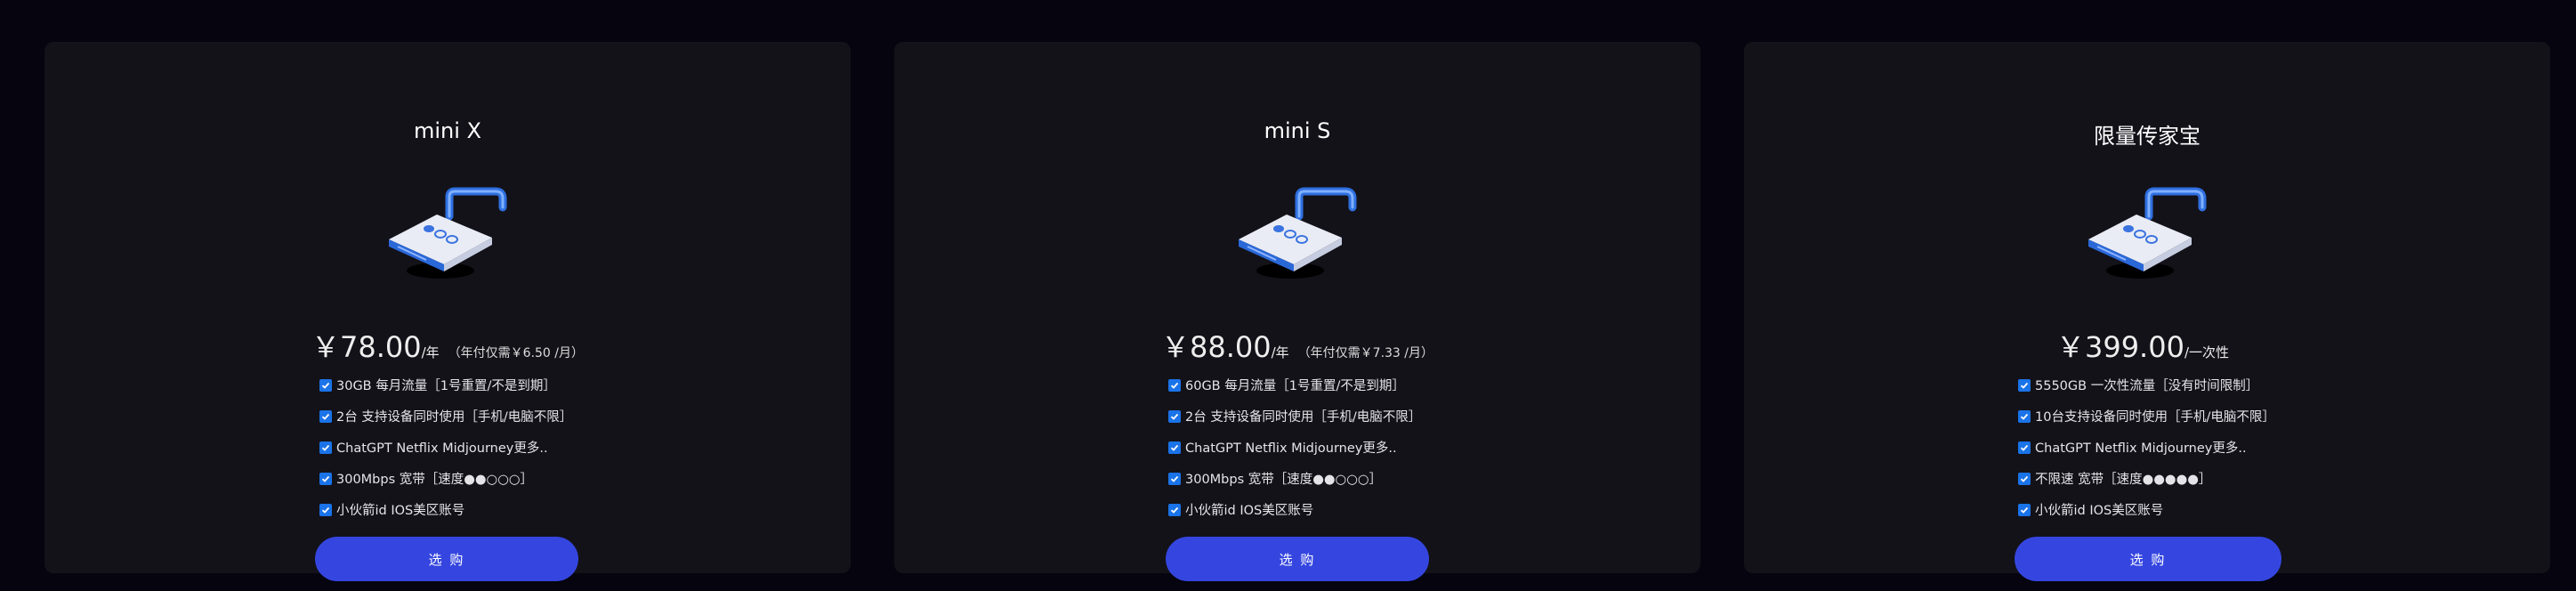  I want to click on feature-text: 60GB 每月流量［1号重置/不是到期］, so click(1295, 386).